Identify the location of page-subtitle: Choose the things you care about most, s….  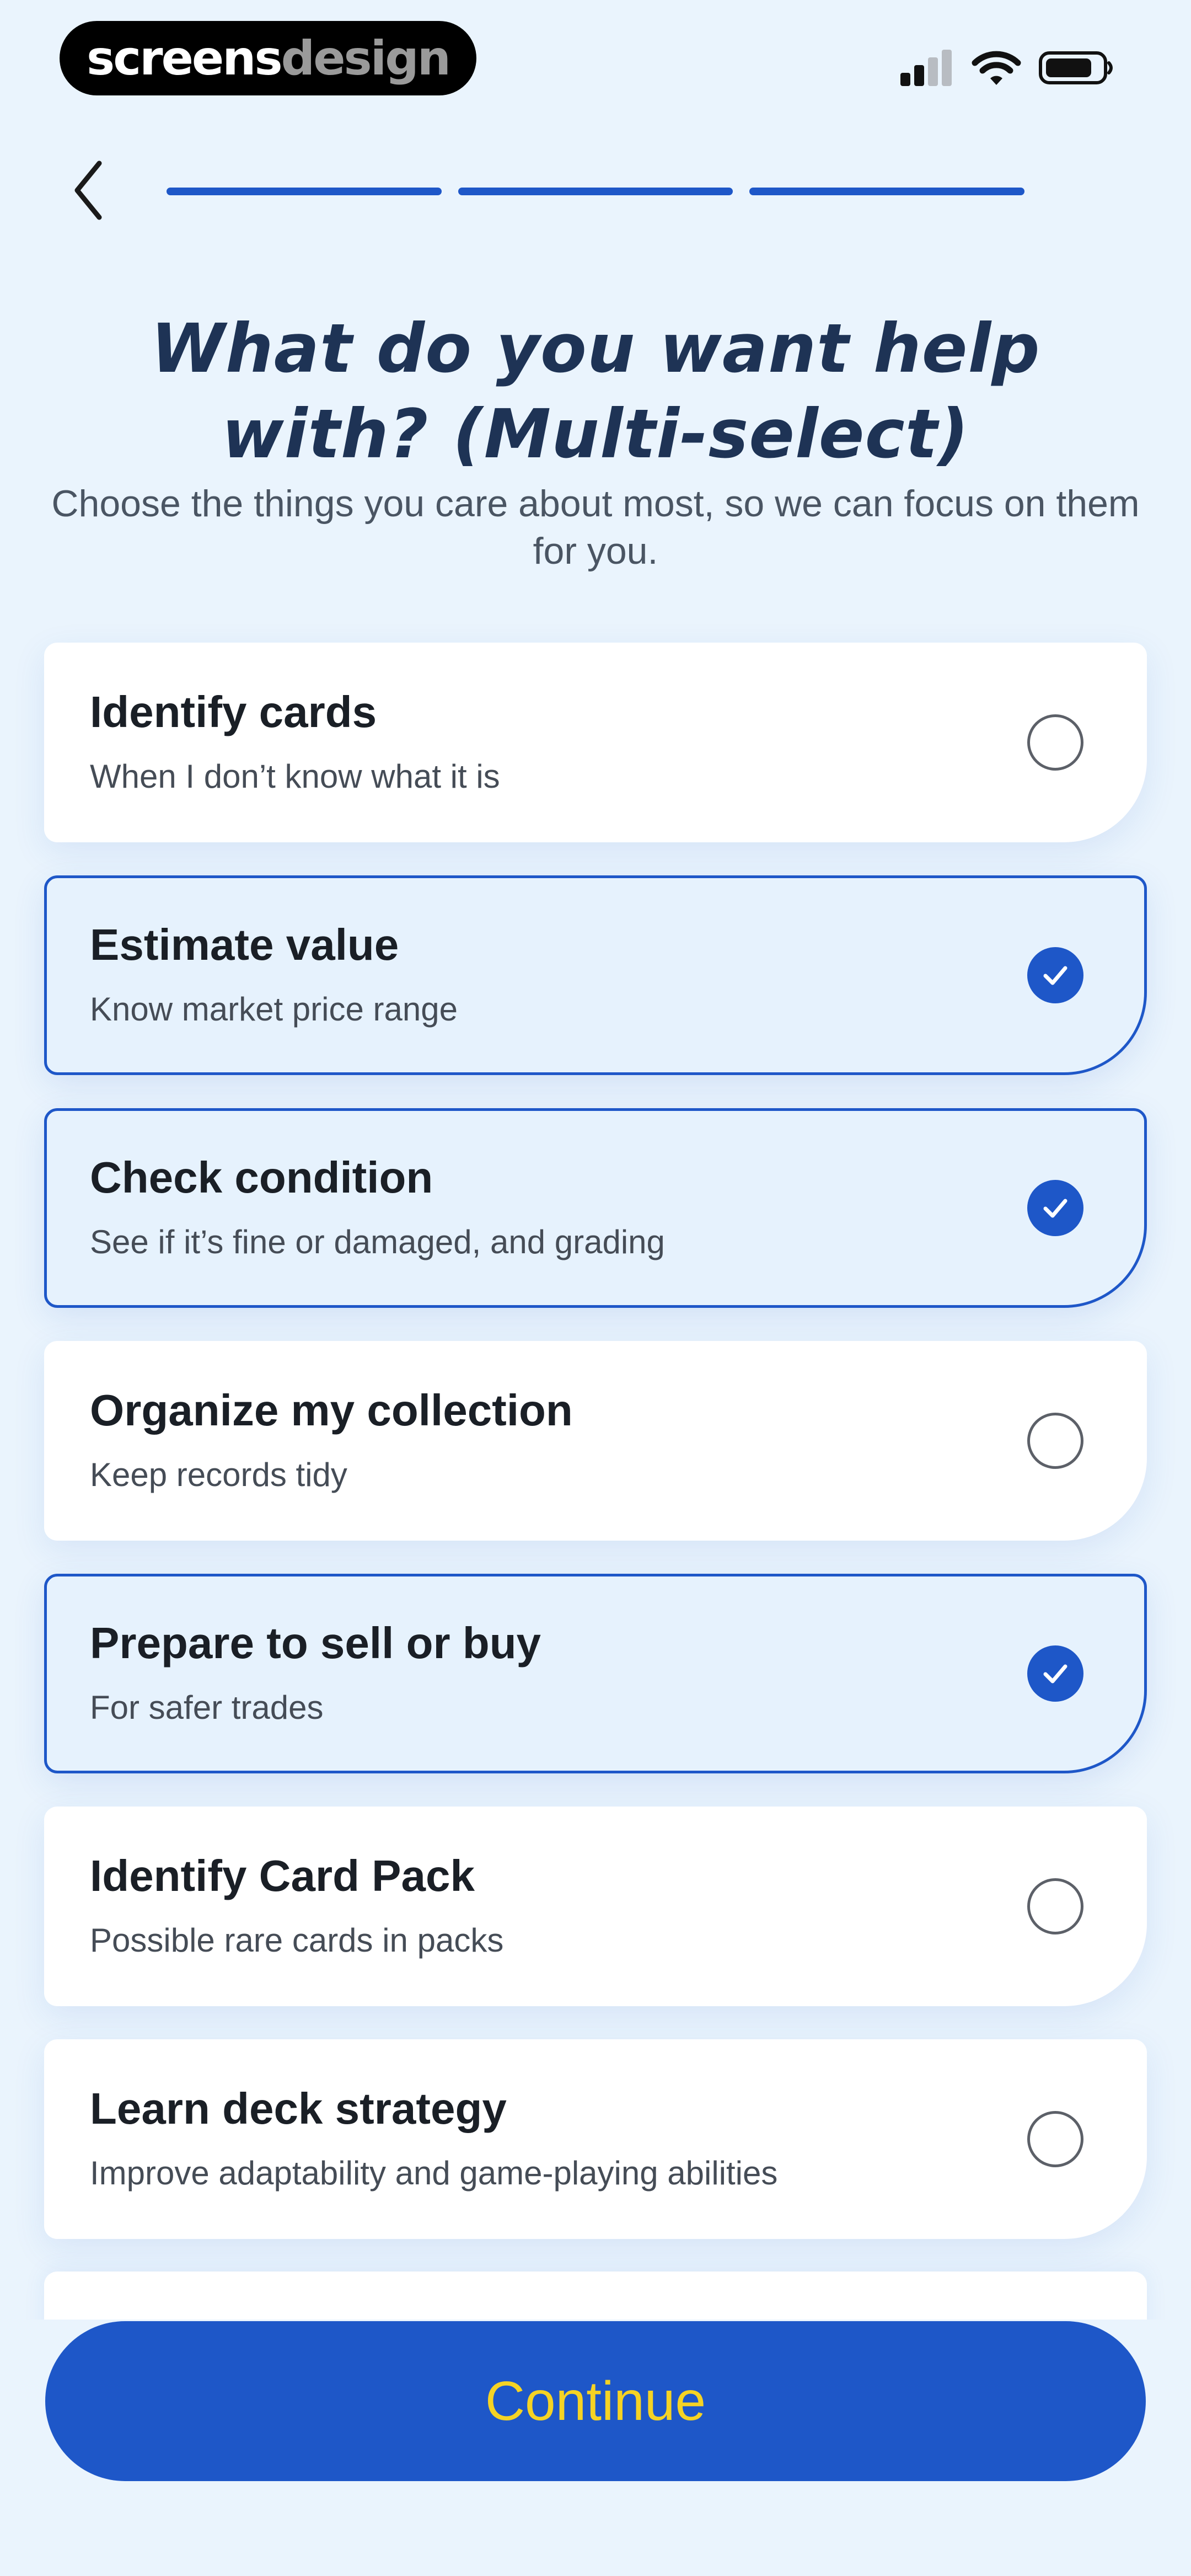
(595, 527).